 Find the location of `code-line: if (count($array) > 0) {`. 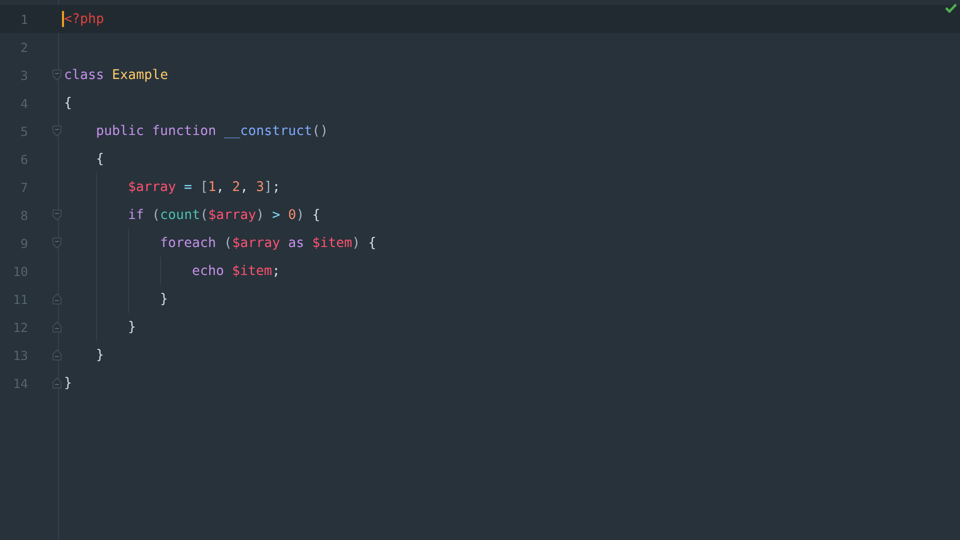

code-line: if (count($array) > 0) { is located at coordinates (224, 215).